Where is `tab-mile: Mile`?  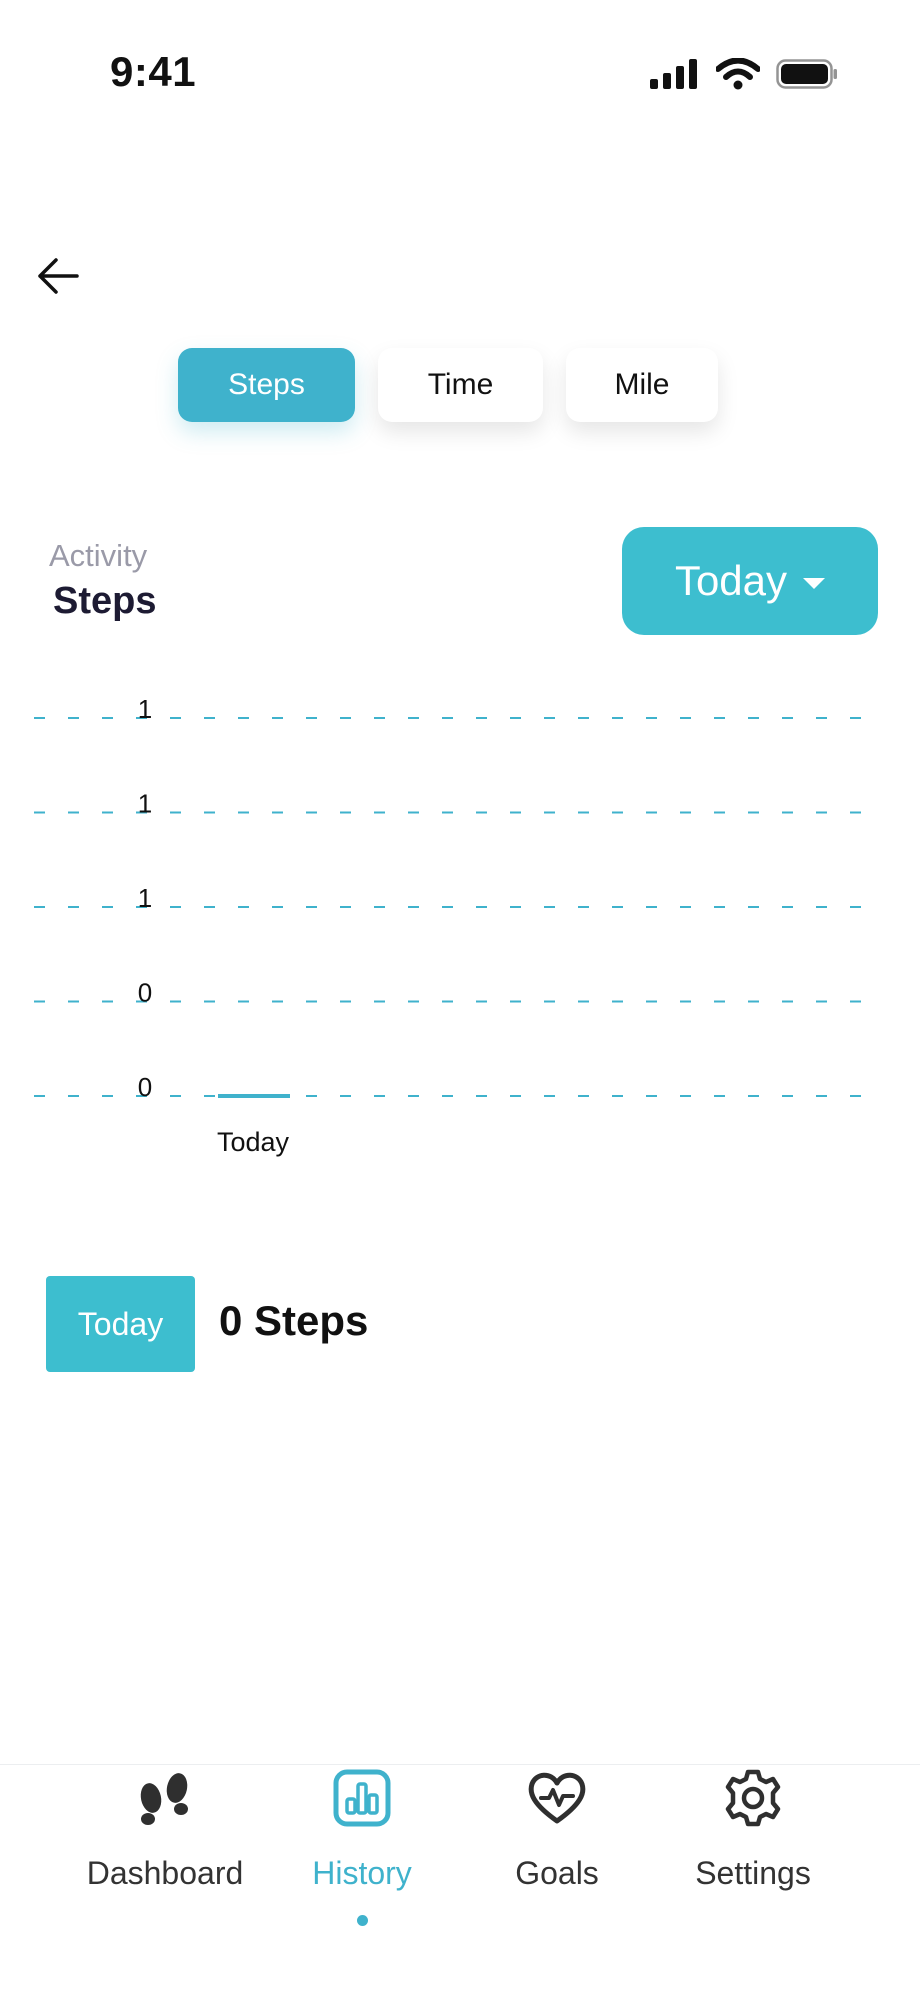
tab-mile: Mile is located at coordinates (642, 385).